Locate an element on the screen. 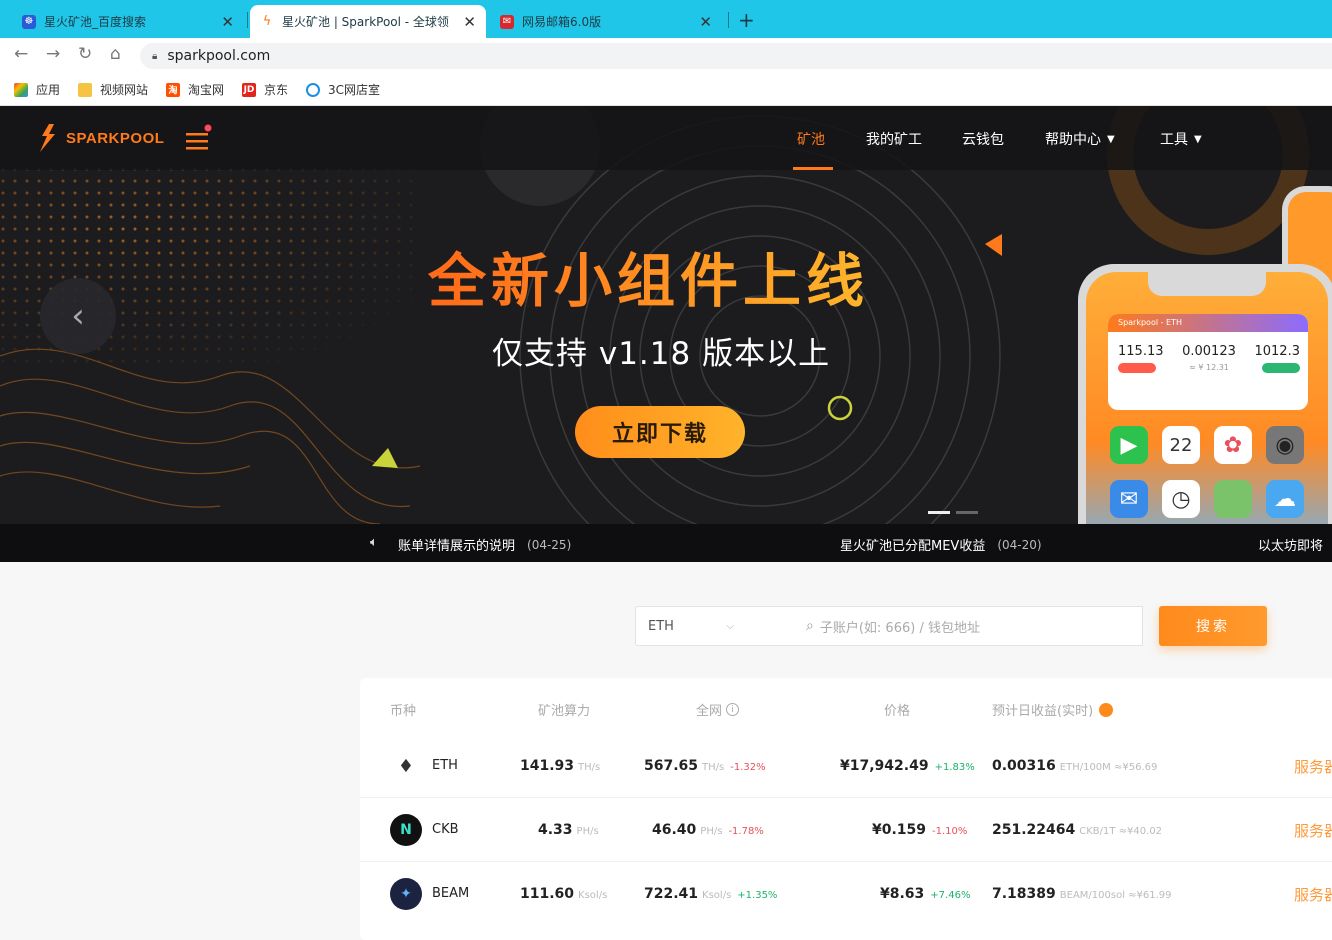 The image size is (1332, 940). bookmark-3c: 3C网店室 is located at coordinates (343, 89).